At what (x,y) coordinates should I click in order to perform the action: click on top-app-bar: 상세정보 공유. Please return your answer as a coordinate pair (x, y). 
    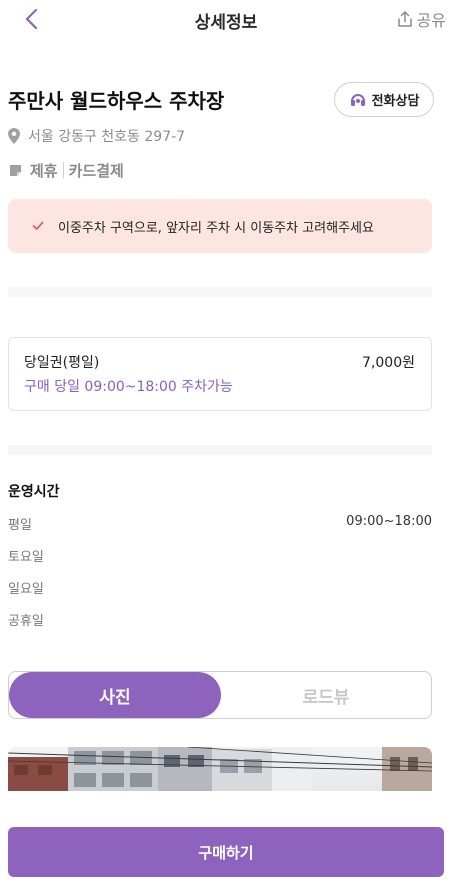
    Looking at the image, I should click on (226, 19).